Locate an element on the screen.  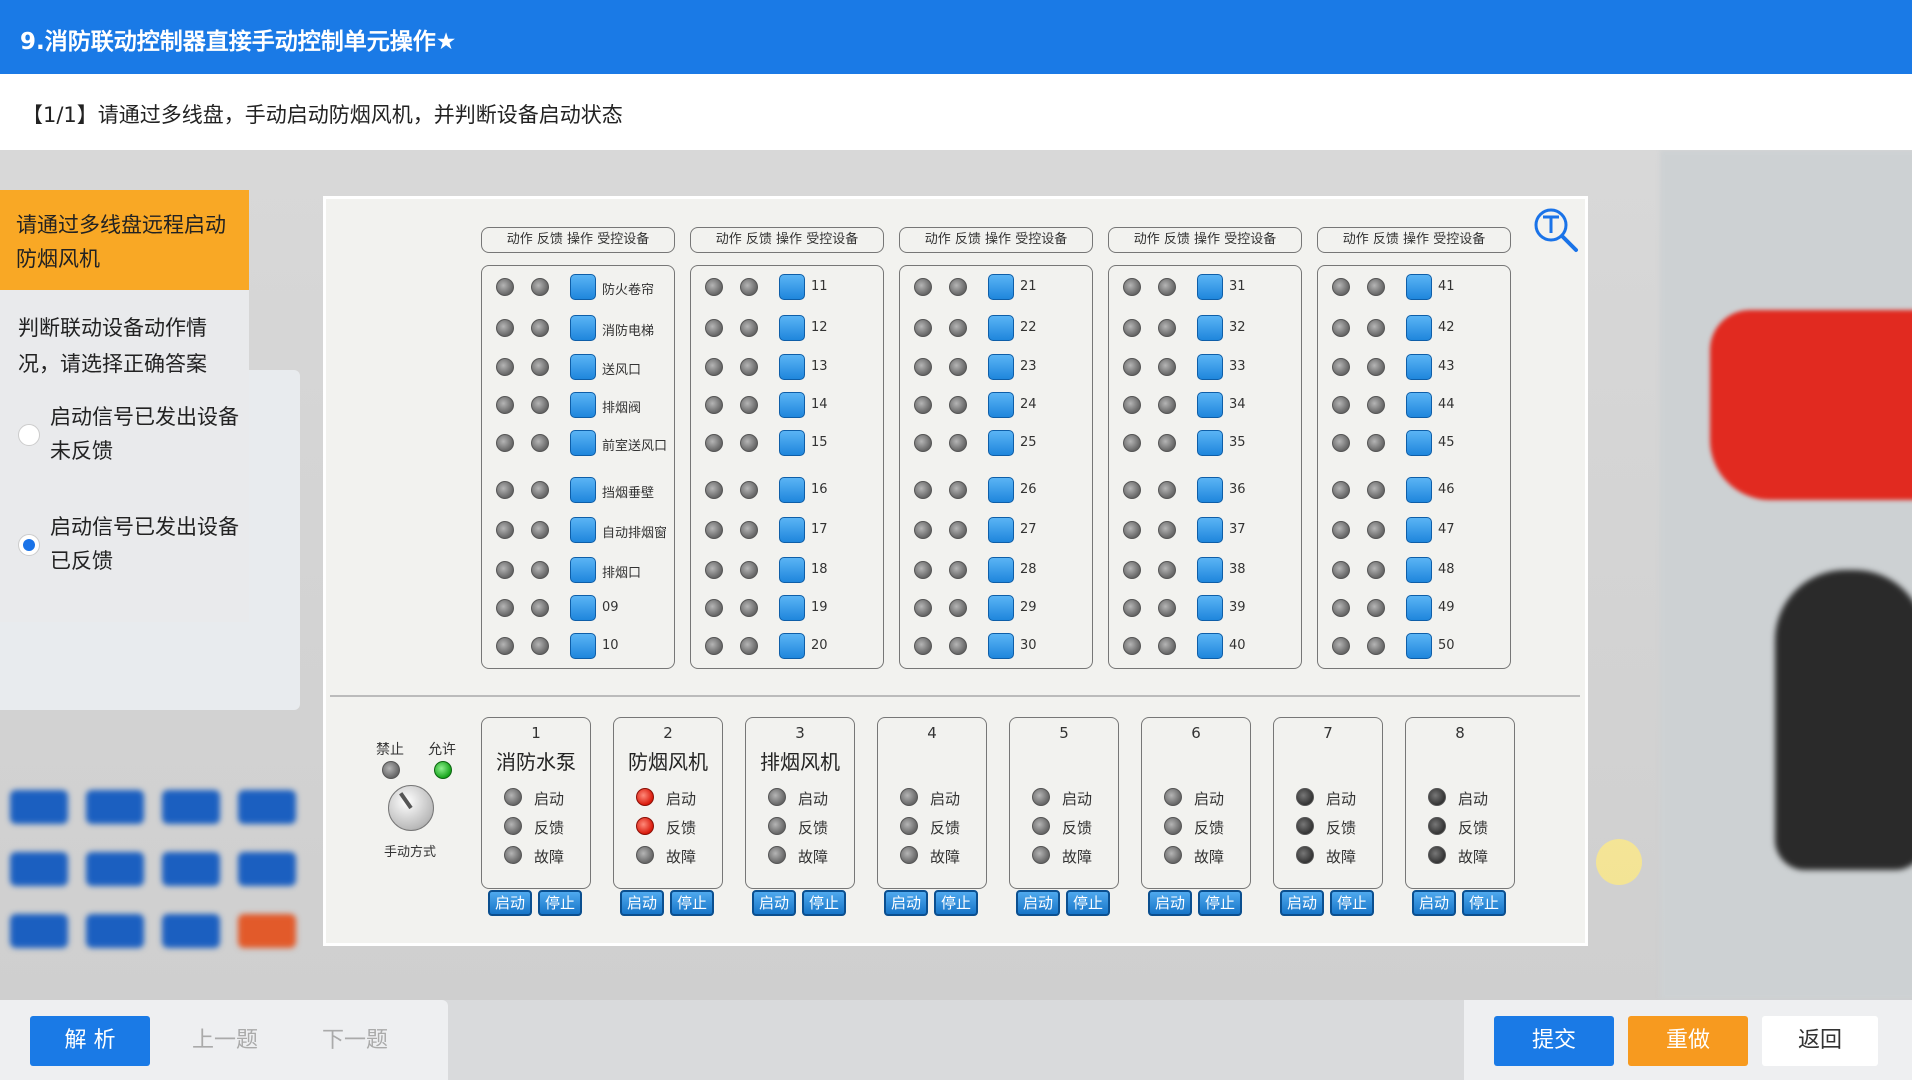
next-question-button: 下一题 is located at coordinates (355, 1041).